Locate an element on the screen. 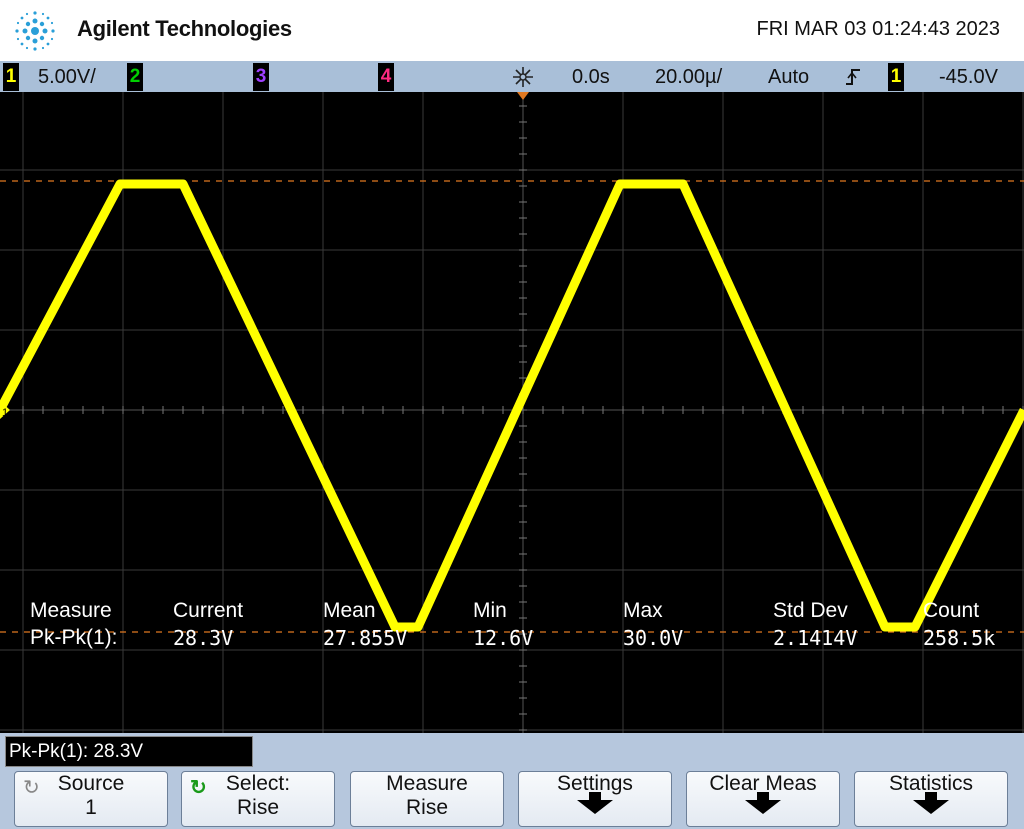 This screenshot has height=829, width=1024. select-softkey: ↻ Select: Rise is located at coordinates (258, 799).